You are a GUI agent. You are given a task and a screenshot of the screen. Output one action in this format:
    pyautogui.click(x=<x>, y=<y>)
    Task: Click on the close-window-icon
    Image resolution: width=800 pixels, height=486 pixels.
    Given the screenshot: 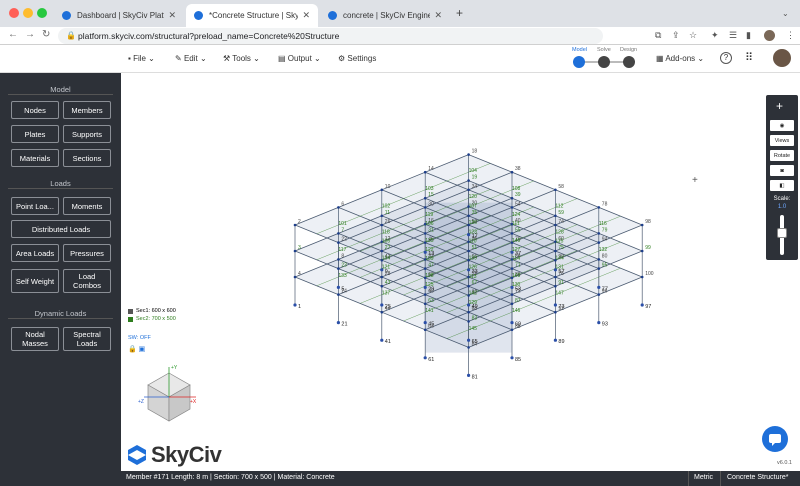 What is the action you would take?
    pyautogui.click(x=14, y=13)
    